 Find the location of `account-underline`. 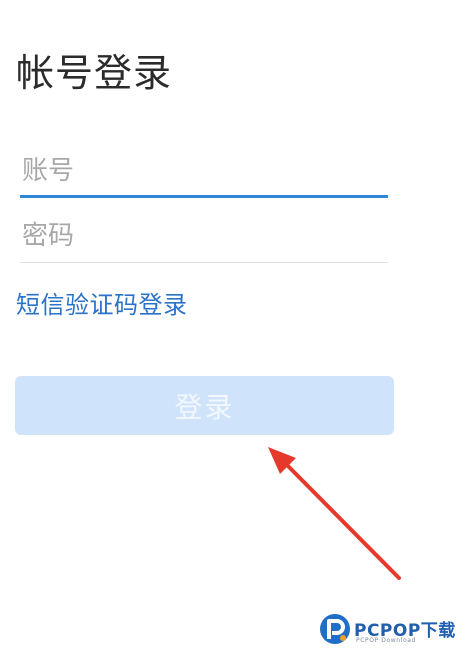

account-underline is located at coordinates (204, 196).